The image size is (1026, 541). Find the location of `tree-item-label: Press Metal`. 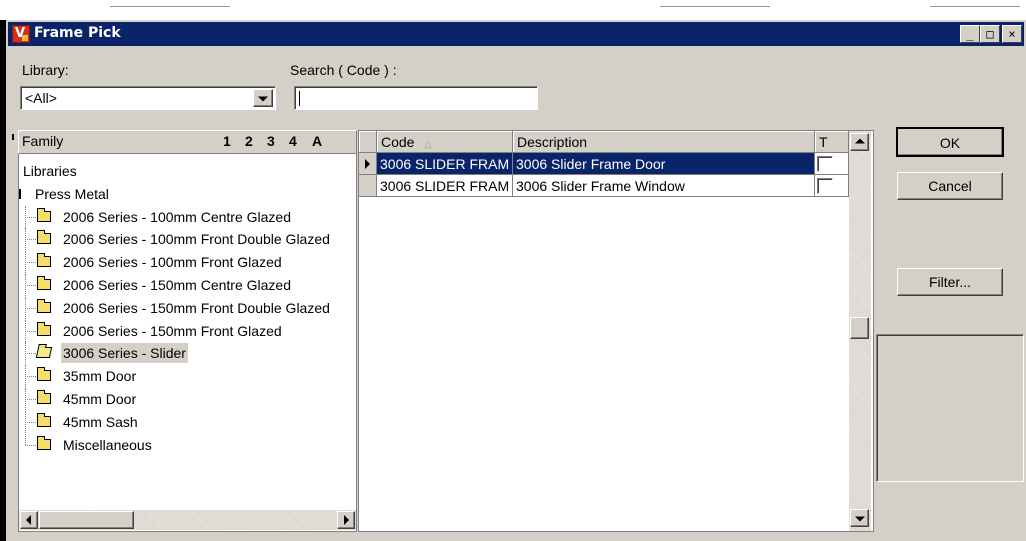

tree-item-label: Press Metal is located at coordinates (72, 193).